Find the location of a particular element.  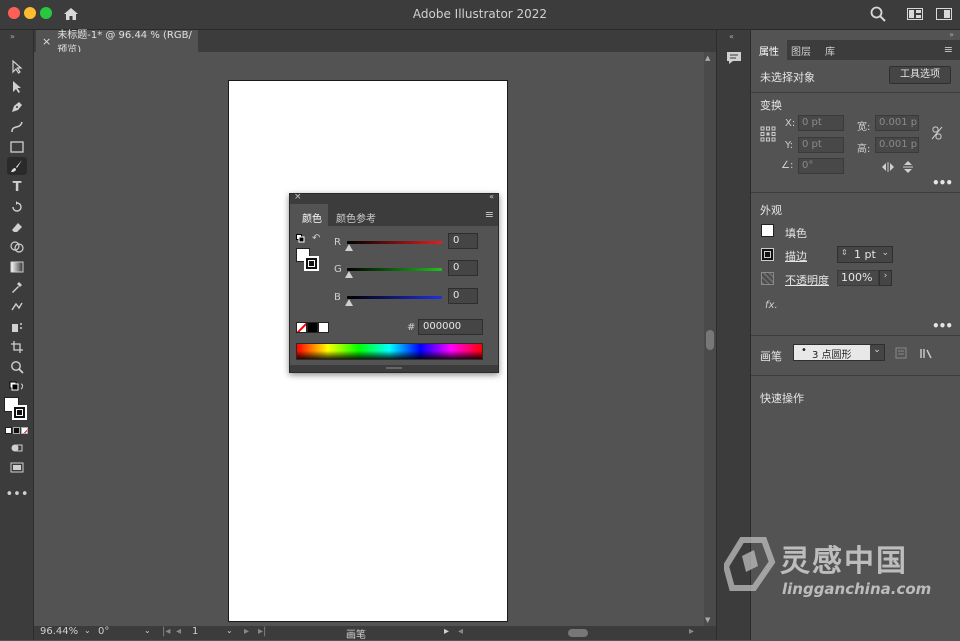

default-colors-icon is located at coordinates (17, 387).